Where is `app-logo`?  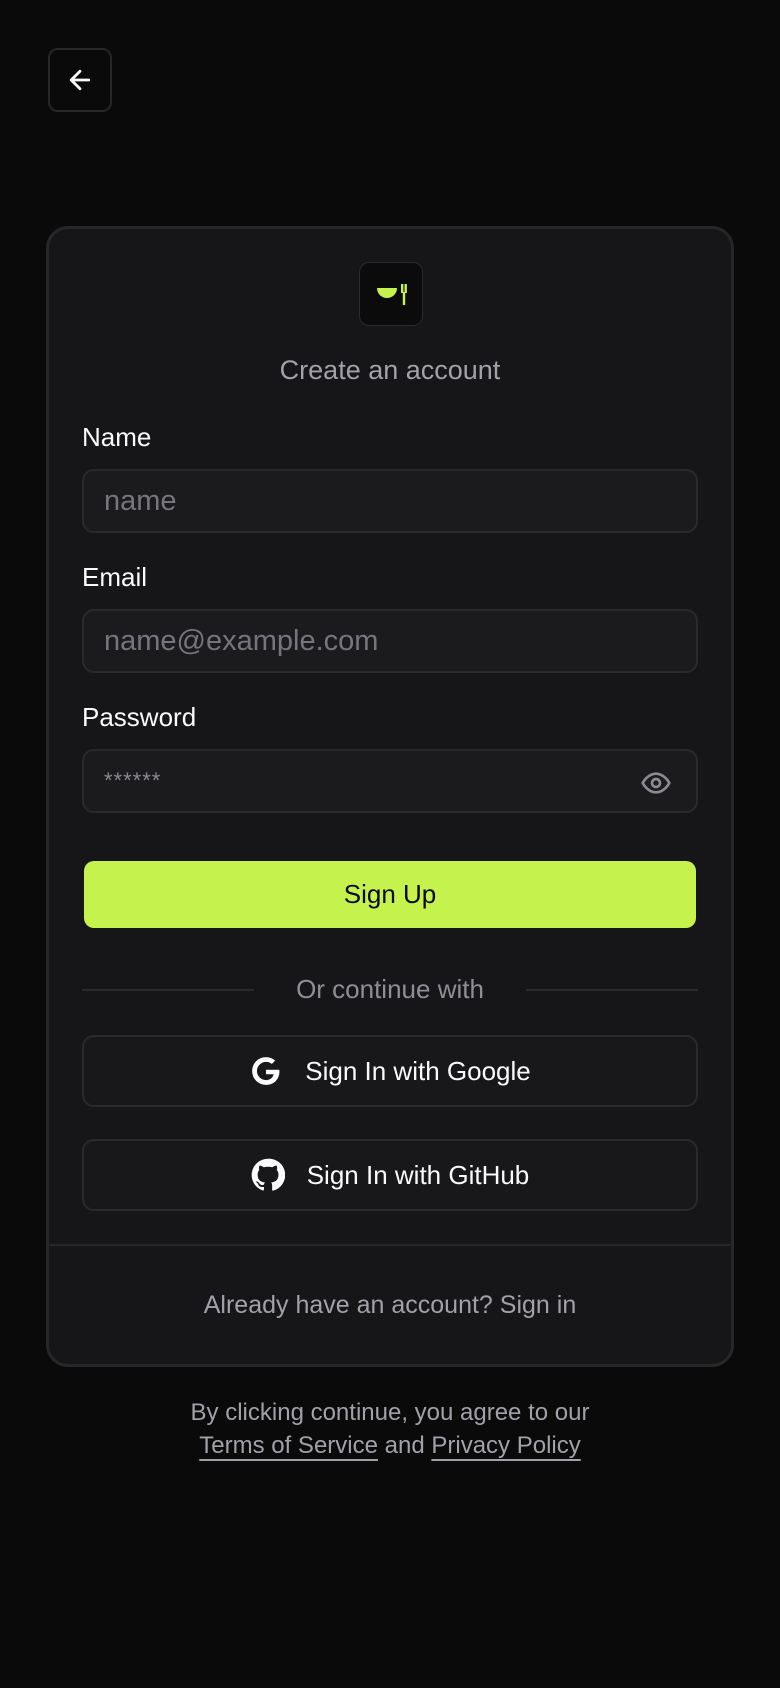
app-logo is located at coordinates (391, 294).